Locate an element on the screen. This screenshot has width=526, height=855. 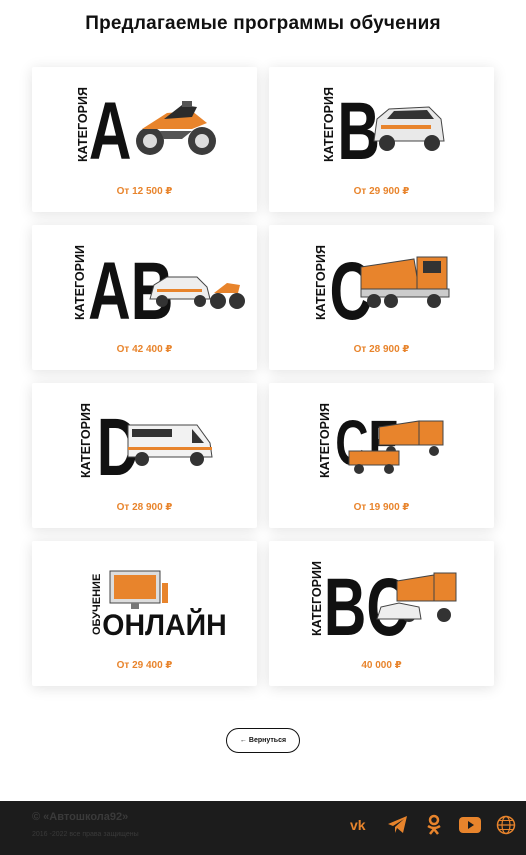
footer-rights: 2016 -2022 все права защищены is located at coordinates (85, 834).